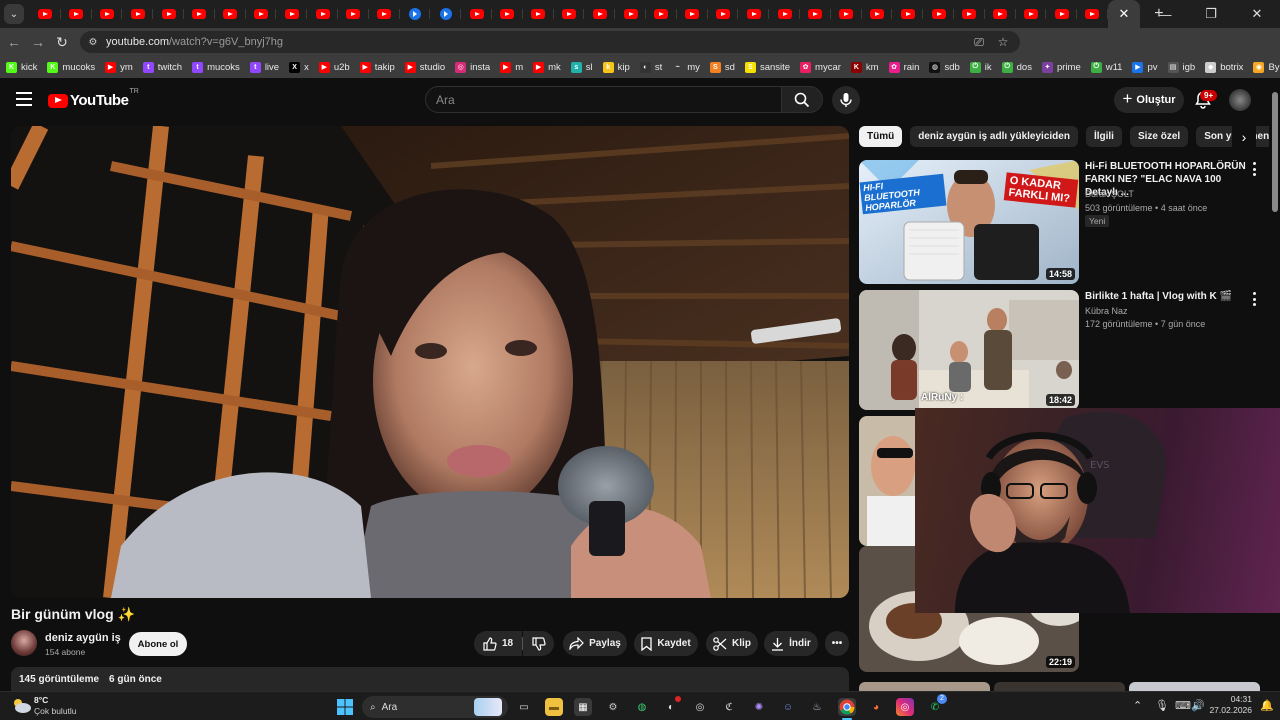  I want to click on network-icon: ⌨, so click(1183, 705).